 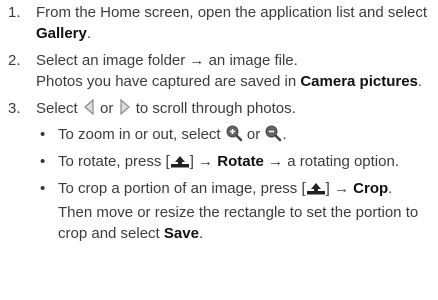 What do you see at coordinates (14, 12) in the screenshot?
I see `step-number: 1.` at bounding box center [14, 12].